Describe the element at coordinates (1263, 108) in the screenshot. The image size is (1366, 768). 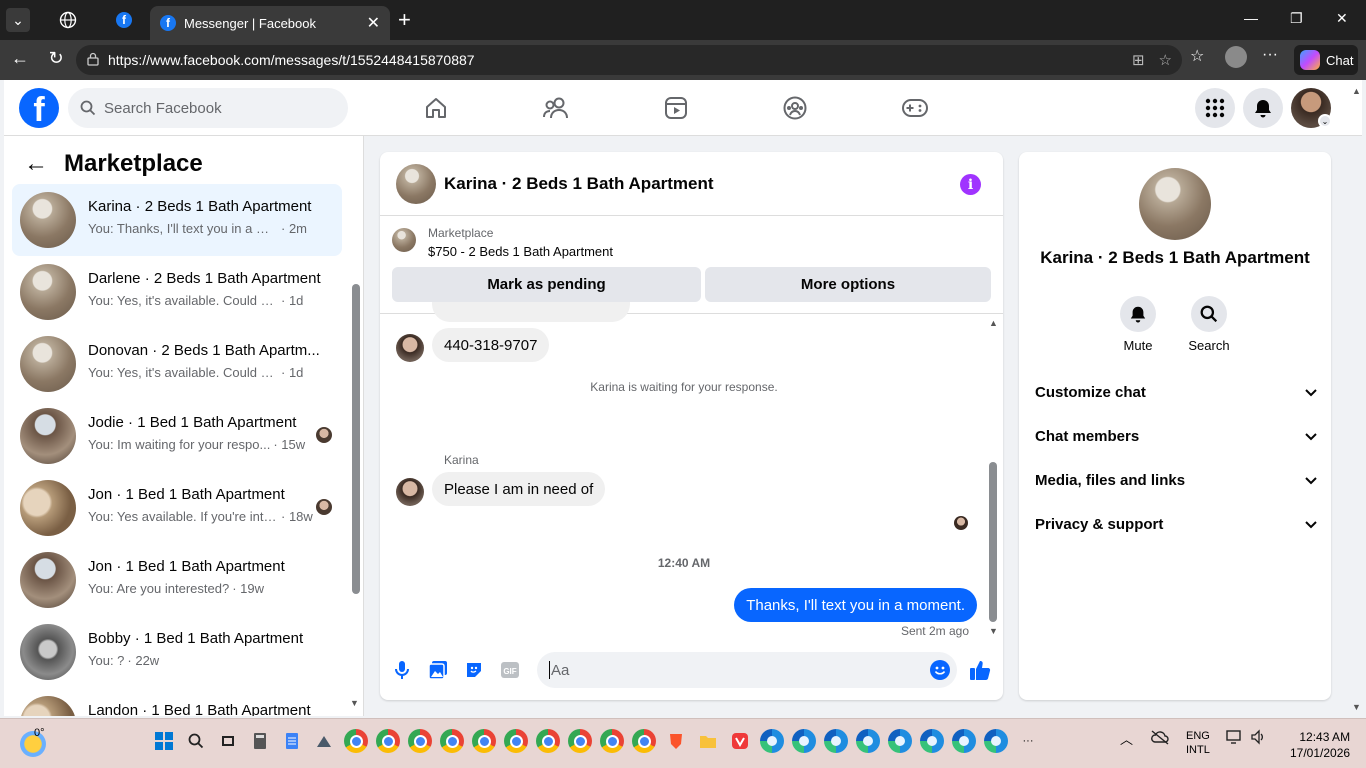
I see `notifications-button` at that location.